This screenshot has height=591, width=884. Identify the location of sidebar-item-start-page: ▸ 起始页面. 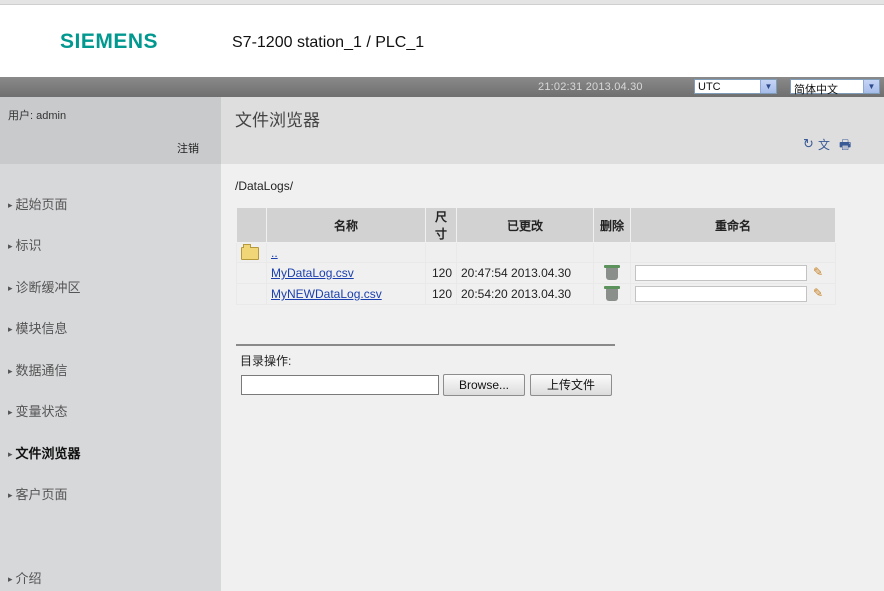
(38, 203).